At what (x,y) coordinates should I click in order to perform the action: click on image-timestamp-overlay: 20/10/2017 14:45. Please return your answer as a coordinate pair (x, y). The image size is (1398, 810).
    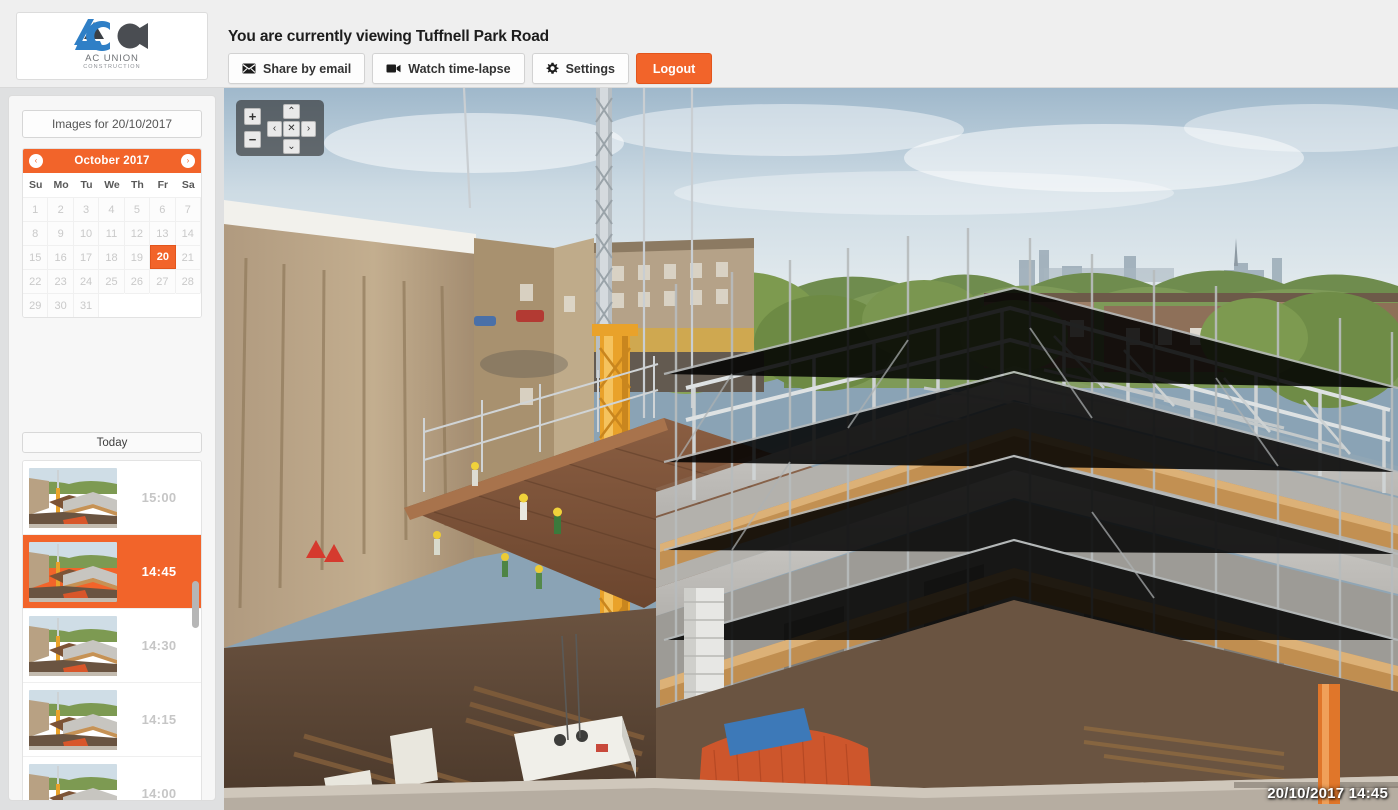
    Looking at the image, I should click on (1327, 793).